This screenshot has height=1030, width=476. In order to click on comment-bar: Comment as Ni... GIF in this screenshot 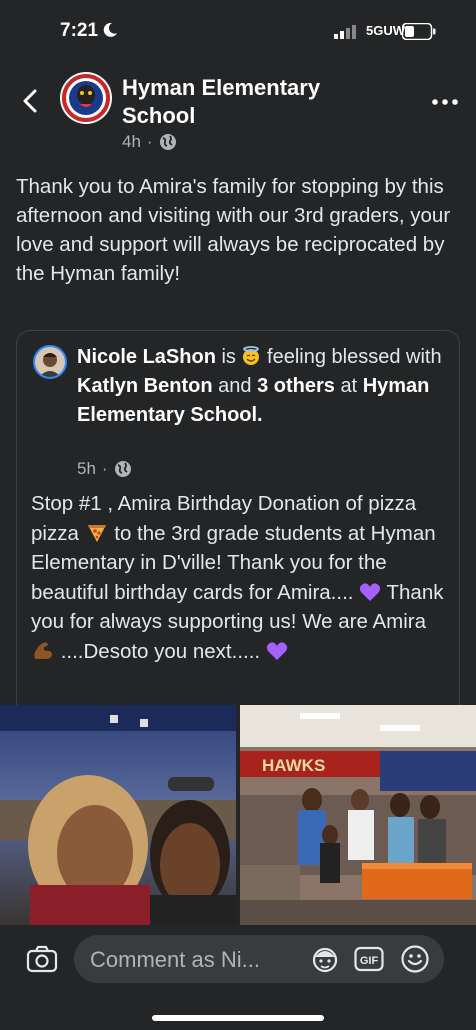, I will do `click(238, 977)`.